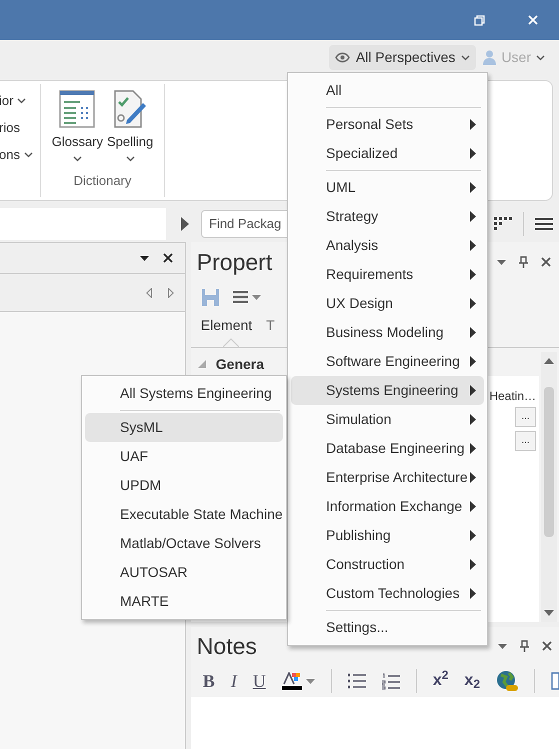 This screenshot has width=559, height=749. Describe the element at coordinates (387, 153) in the screenshot. I see `menu-item: Specialized` at that location.